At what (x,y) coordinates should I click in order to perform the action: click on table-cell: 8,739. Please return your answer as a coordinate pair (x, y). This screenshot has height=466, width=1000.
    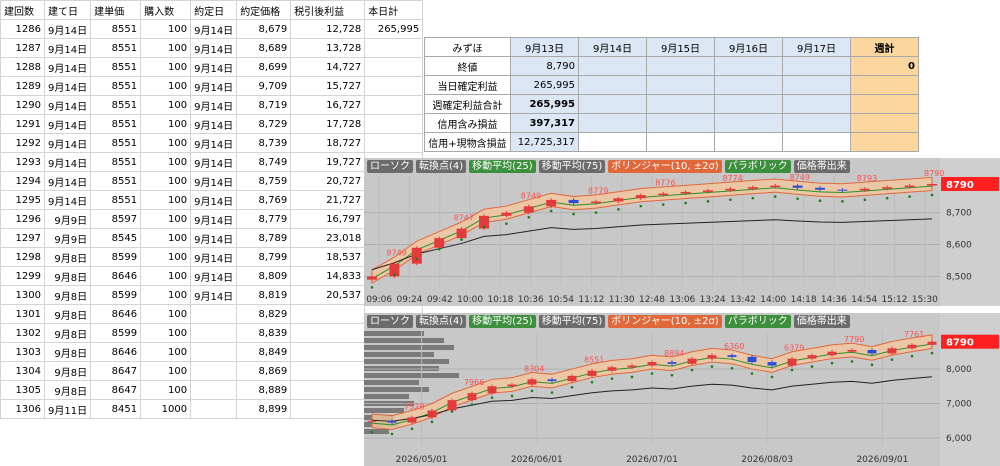
    Looking at the image, I should click on (264, 143).